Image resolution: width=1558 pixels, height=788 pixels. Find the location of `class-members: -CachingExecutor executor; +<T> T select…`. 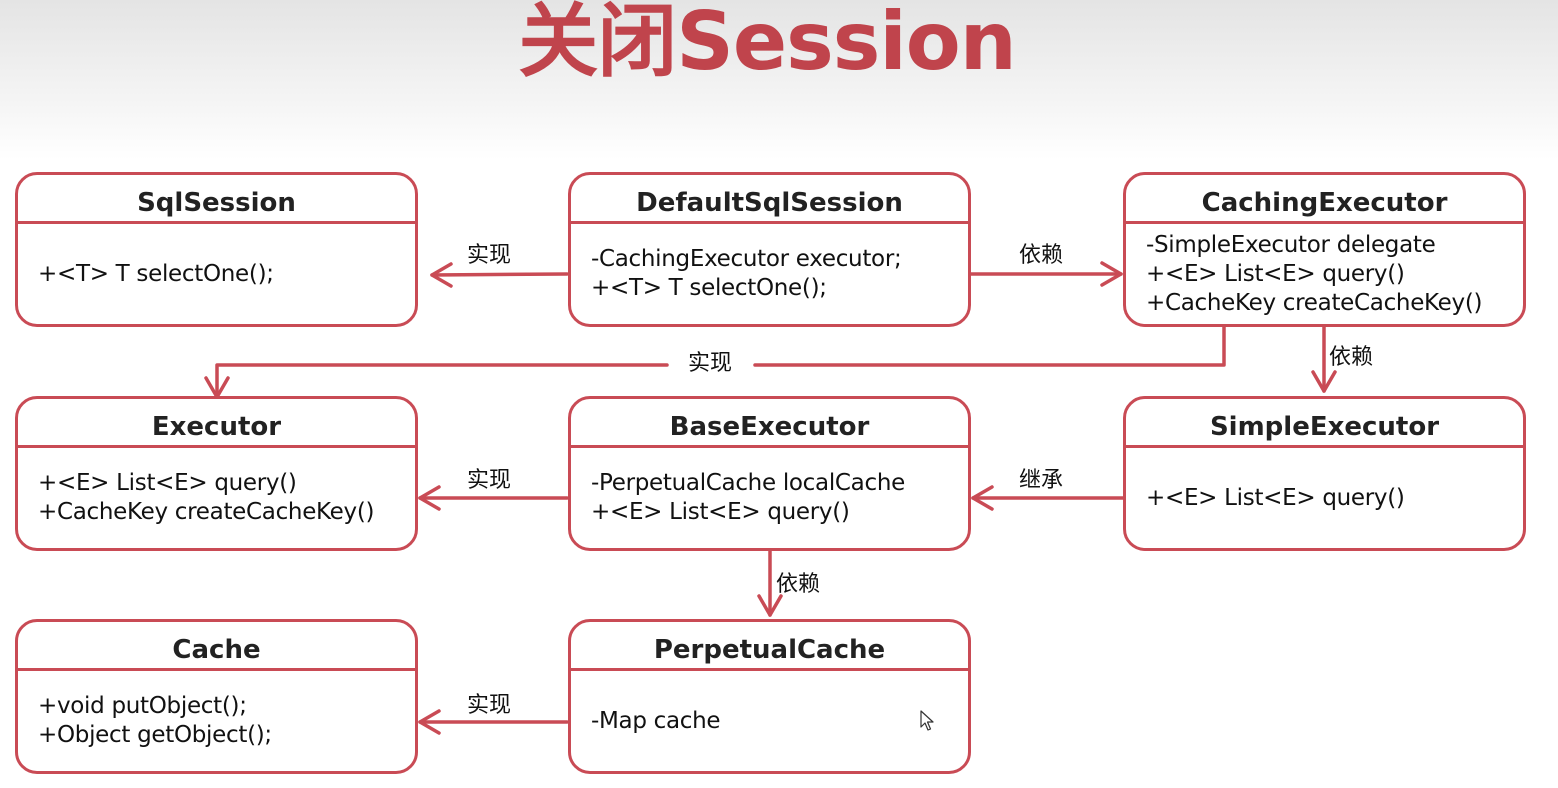

class-members: -CachingExecutor executor; +<T> T select… is located at coordinates (775, 274).